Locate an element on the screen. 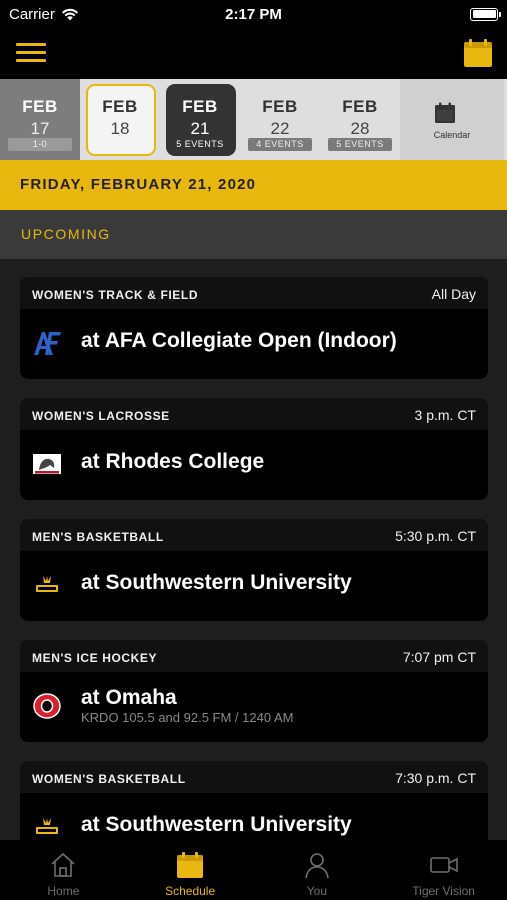 The width and height of the screenshot is (507, 900). air-force-logo is located at coordinates (47, 343).